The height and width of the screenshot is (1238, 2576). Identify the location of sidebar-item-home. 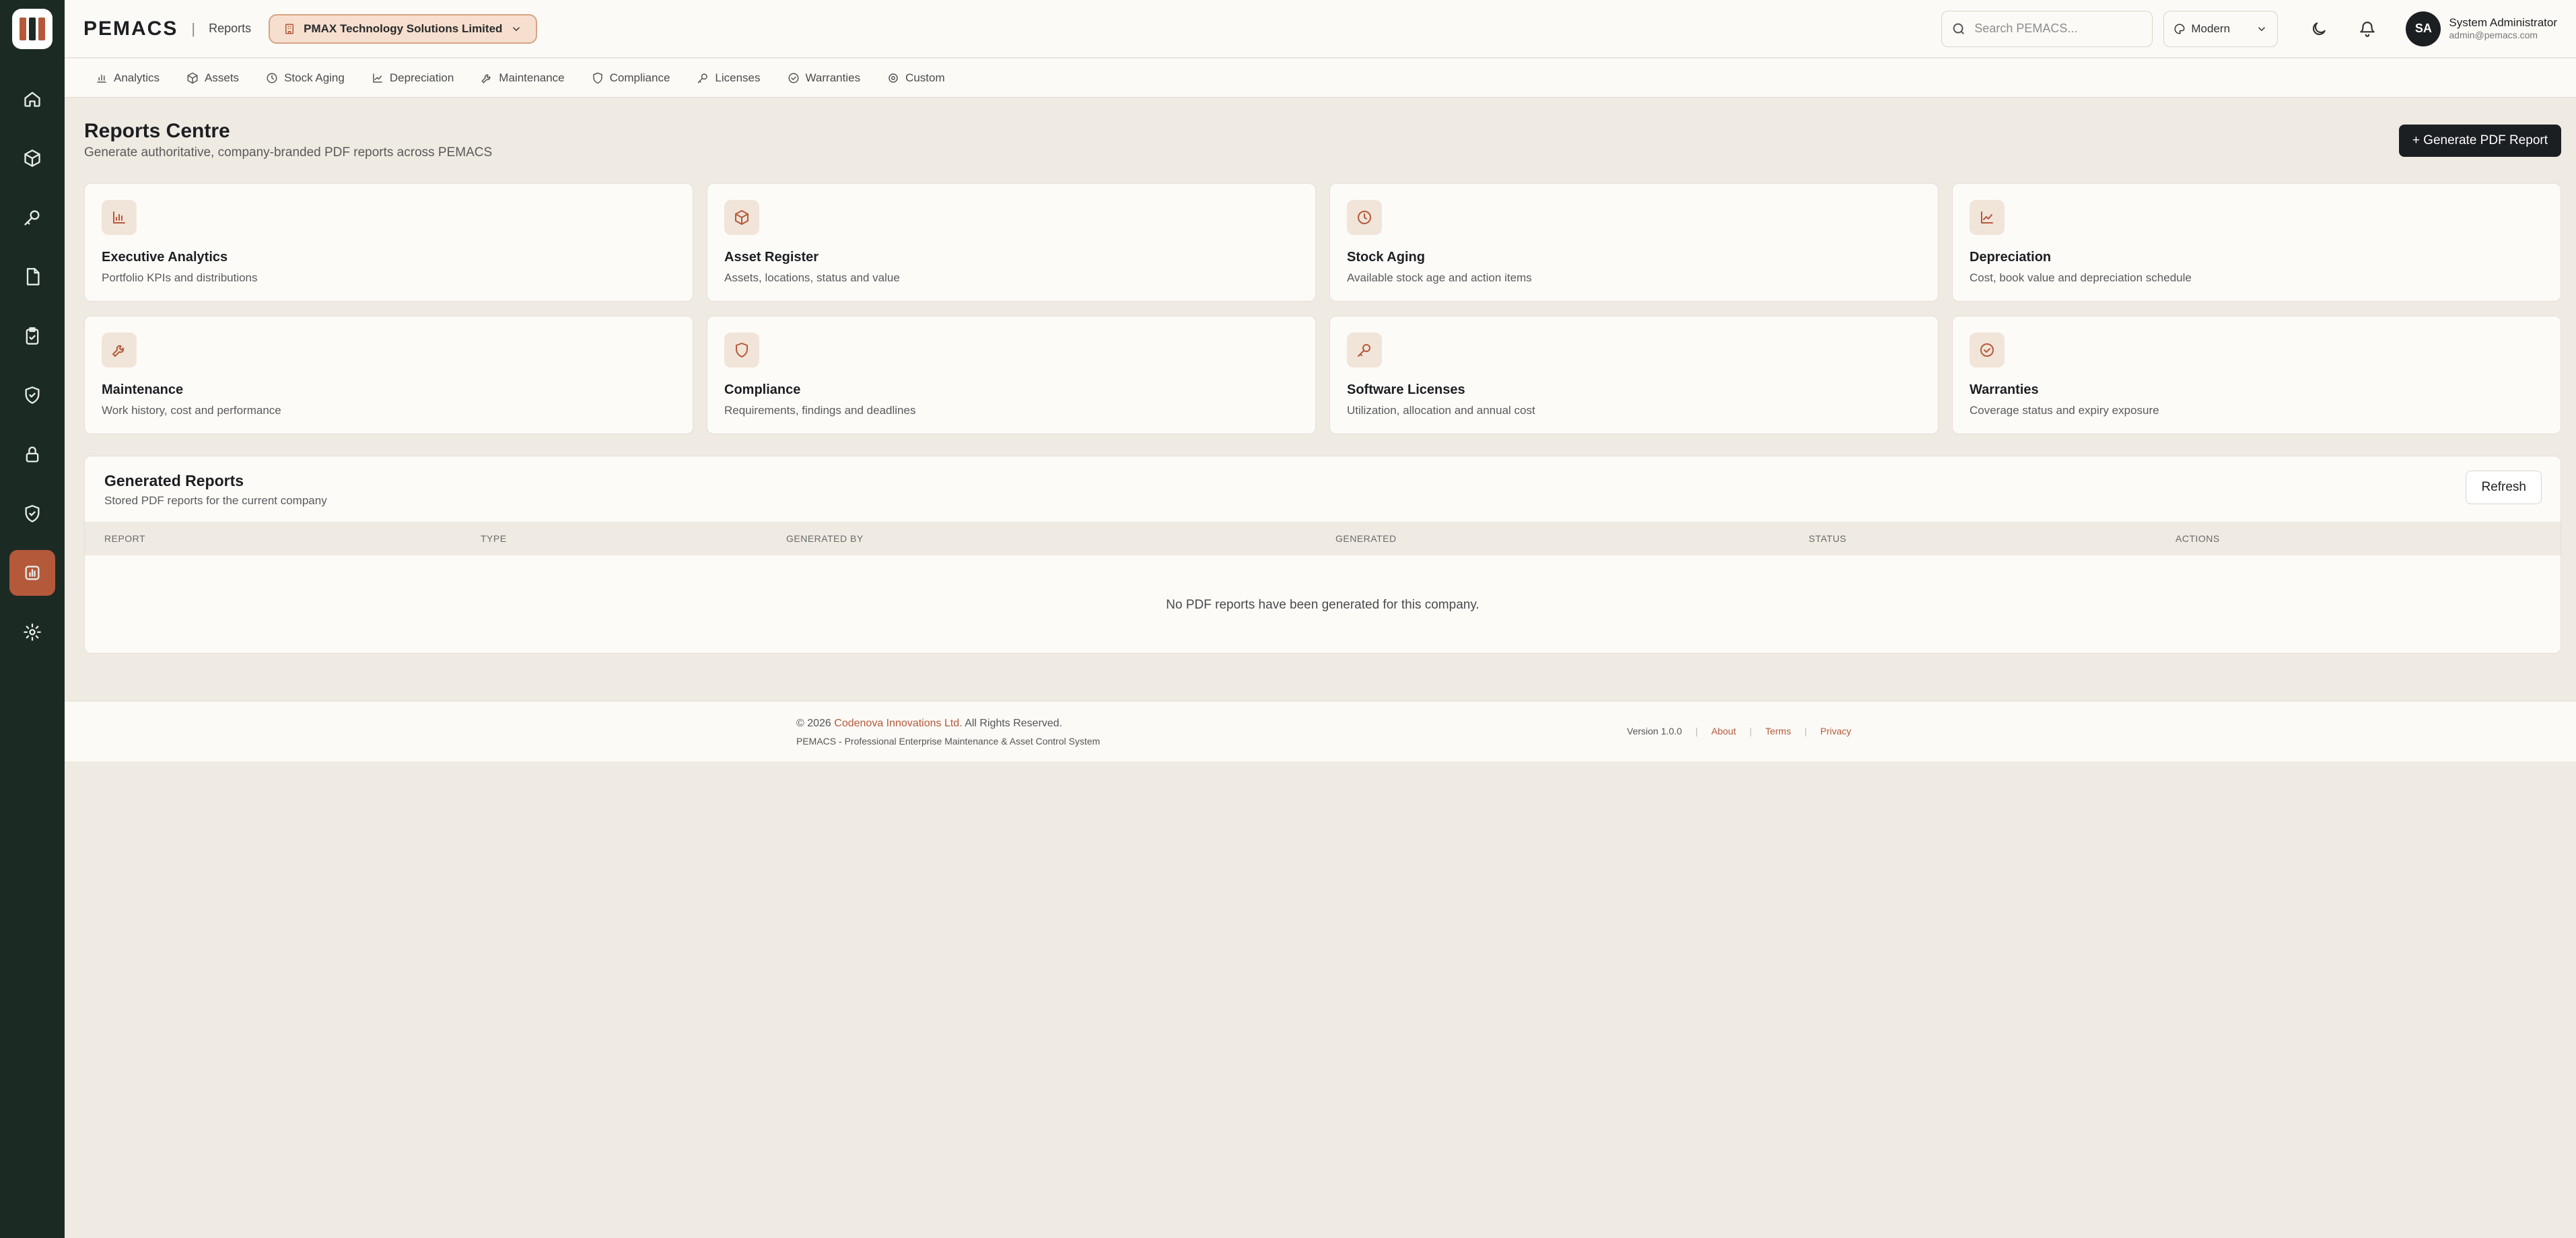
(32, 99).